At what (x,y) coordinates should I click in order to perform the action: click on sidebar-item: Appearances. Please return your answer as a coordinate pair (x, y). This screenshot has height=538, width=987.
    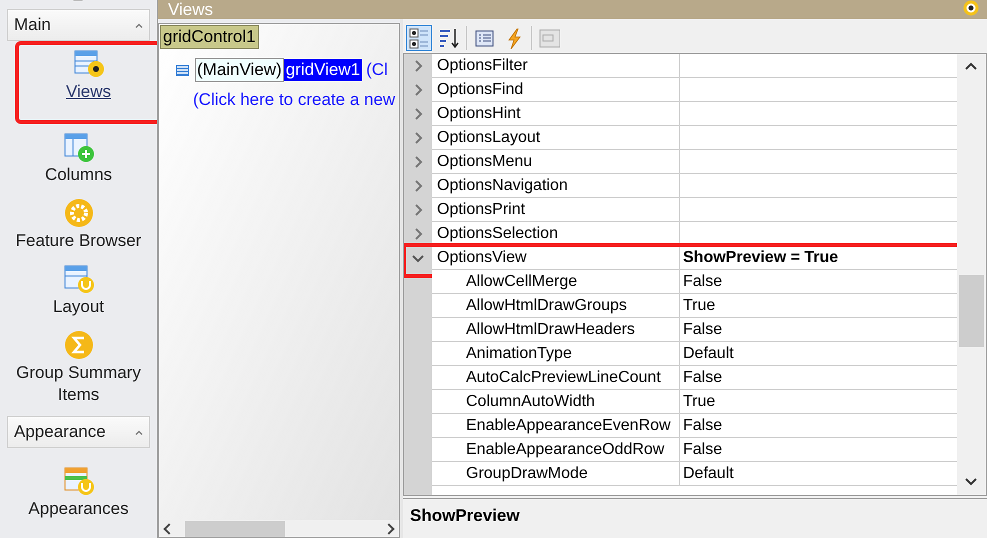
    Looking at the image, I should click on (78, 489).